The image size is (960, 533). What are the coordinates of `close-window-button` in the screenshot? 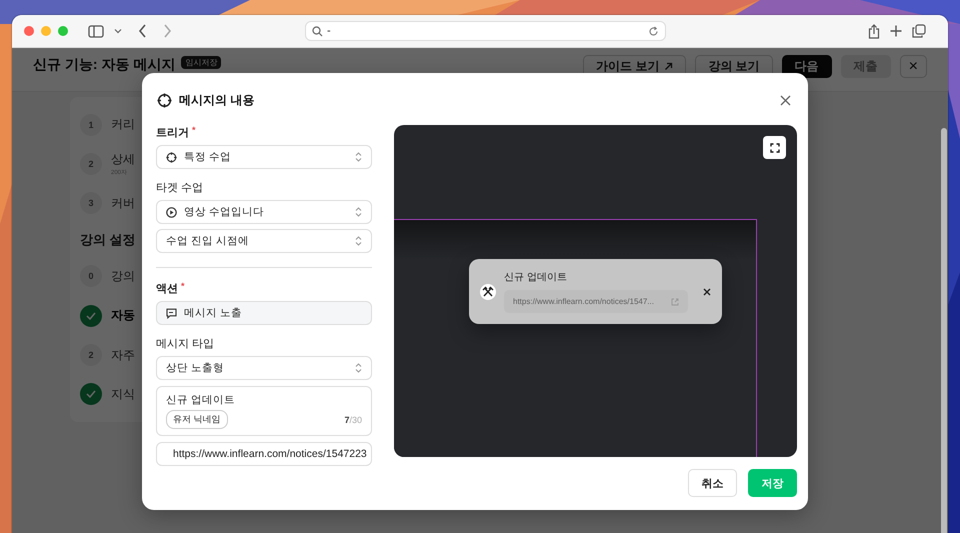 It's located at (29, 31).